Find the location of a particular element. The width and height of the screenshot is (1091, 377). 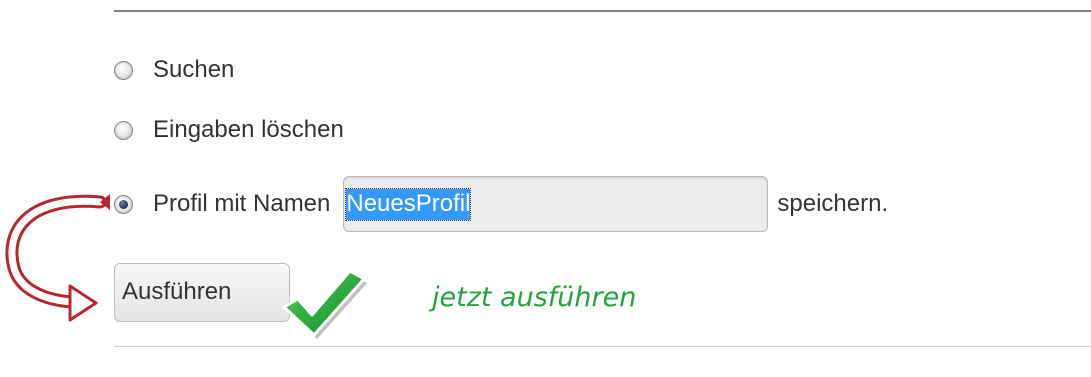

bottom-divider is located at coordinates (602, 346).